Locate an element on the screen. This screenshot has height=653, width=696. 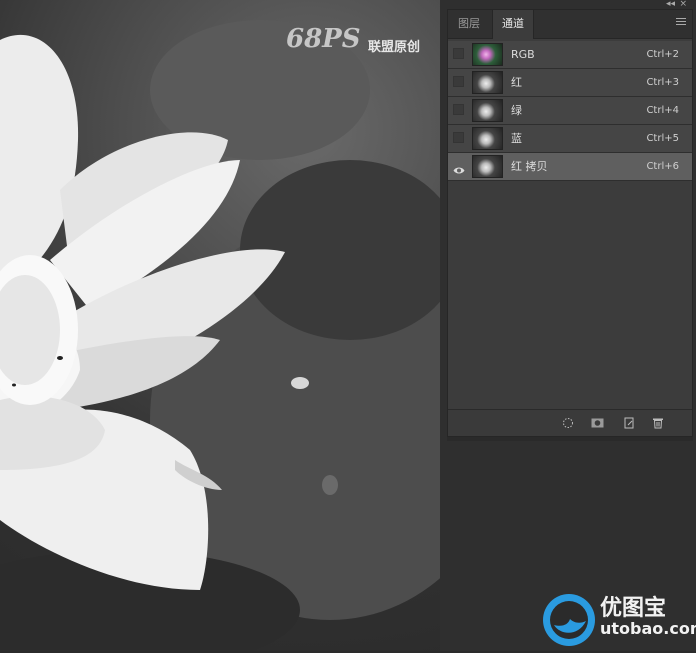
channel-row-rgb: RGB Ctrl+2 is located at coordinates (570, 55).